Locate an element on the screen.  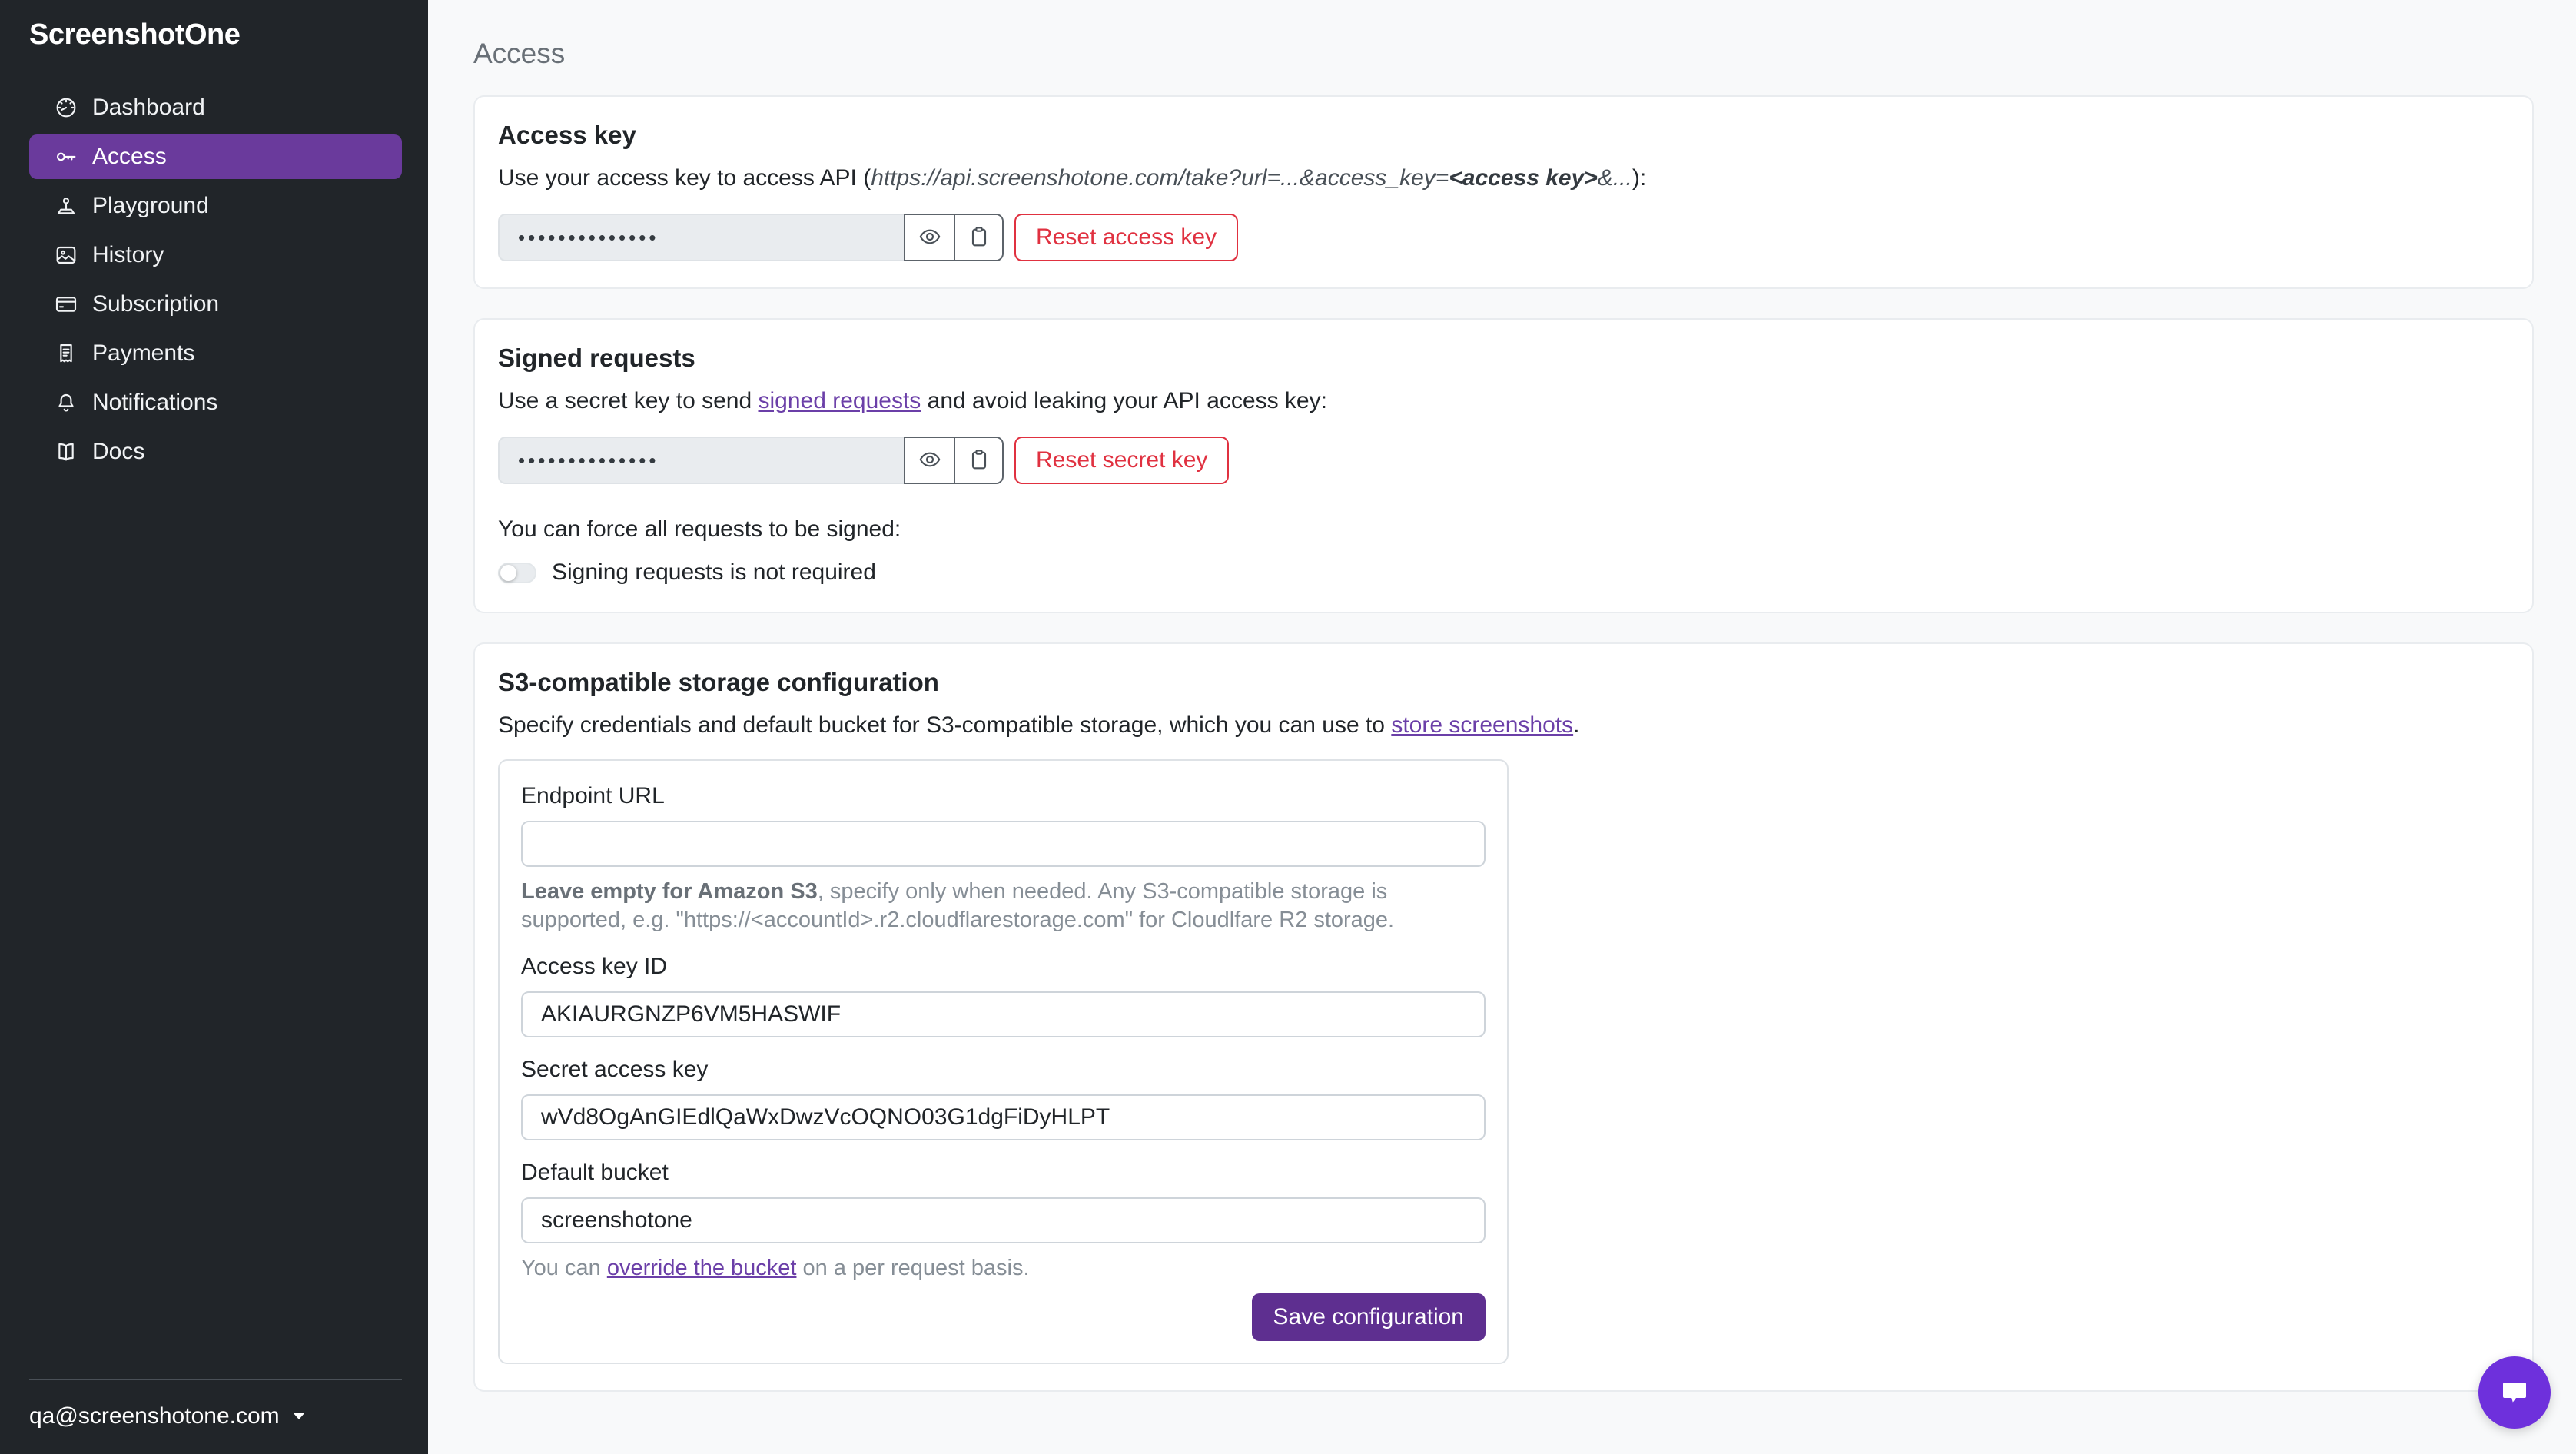
copy-access-key-button is located at coordinates (978, 238).